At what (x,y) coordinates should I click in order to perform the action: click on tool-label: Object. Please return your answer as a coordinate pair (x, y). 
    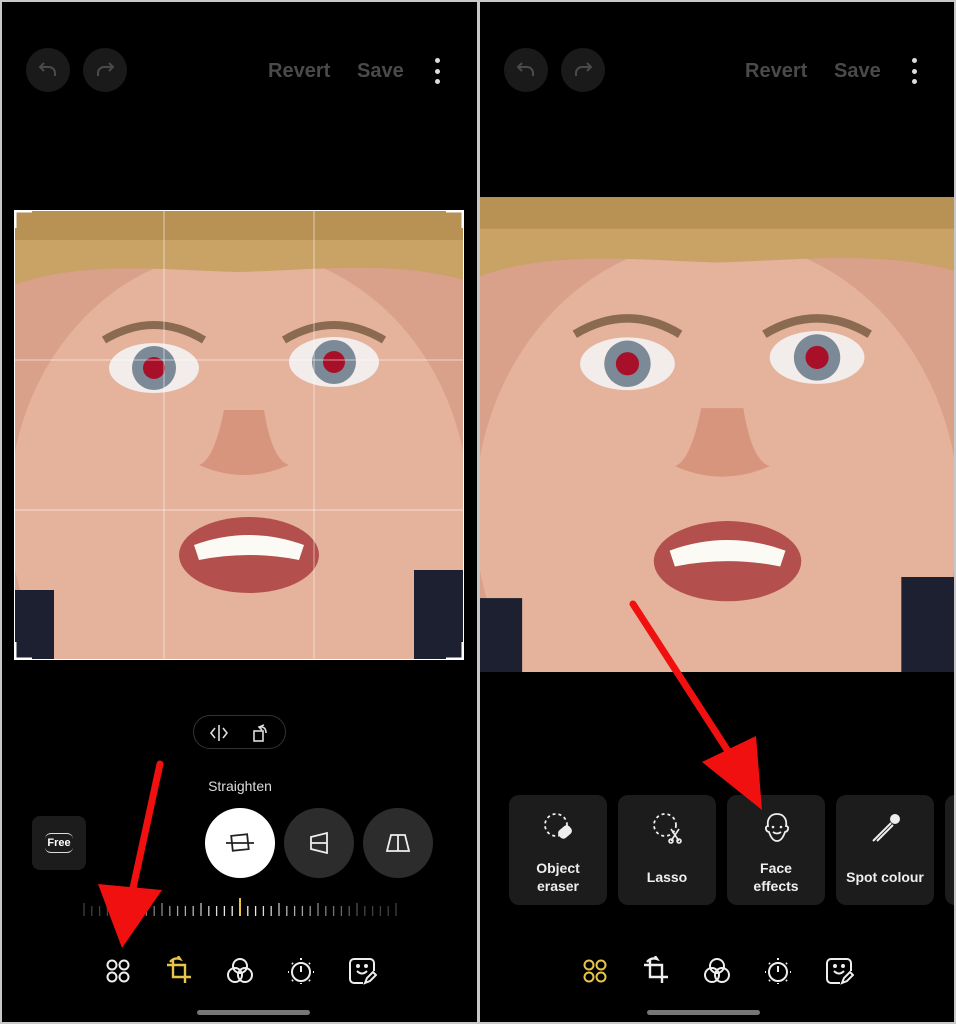
    Looking at the image, I should click on (558, 868).